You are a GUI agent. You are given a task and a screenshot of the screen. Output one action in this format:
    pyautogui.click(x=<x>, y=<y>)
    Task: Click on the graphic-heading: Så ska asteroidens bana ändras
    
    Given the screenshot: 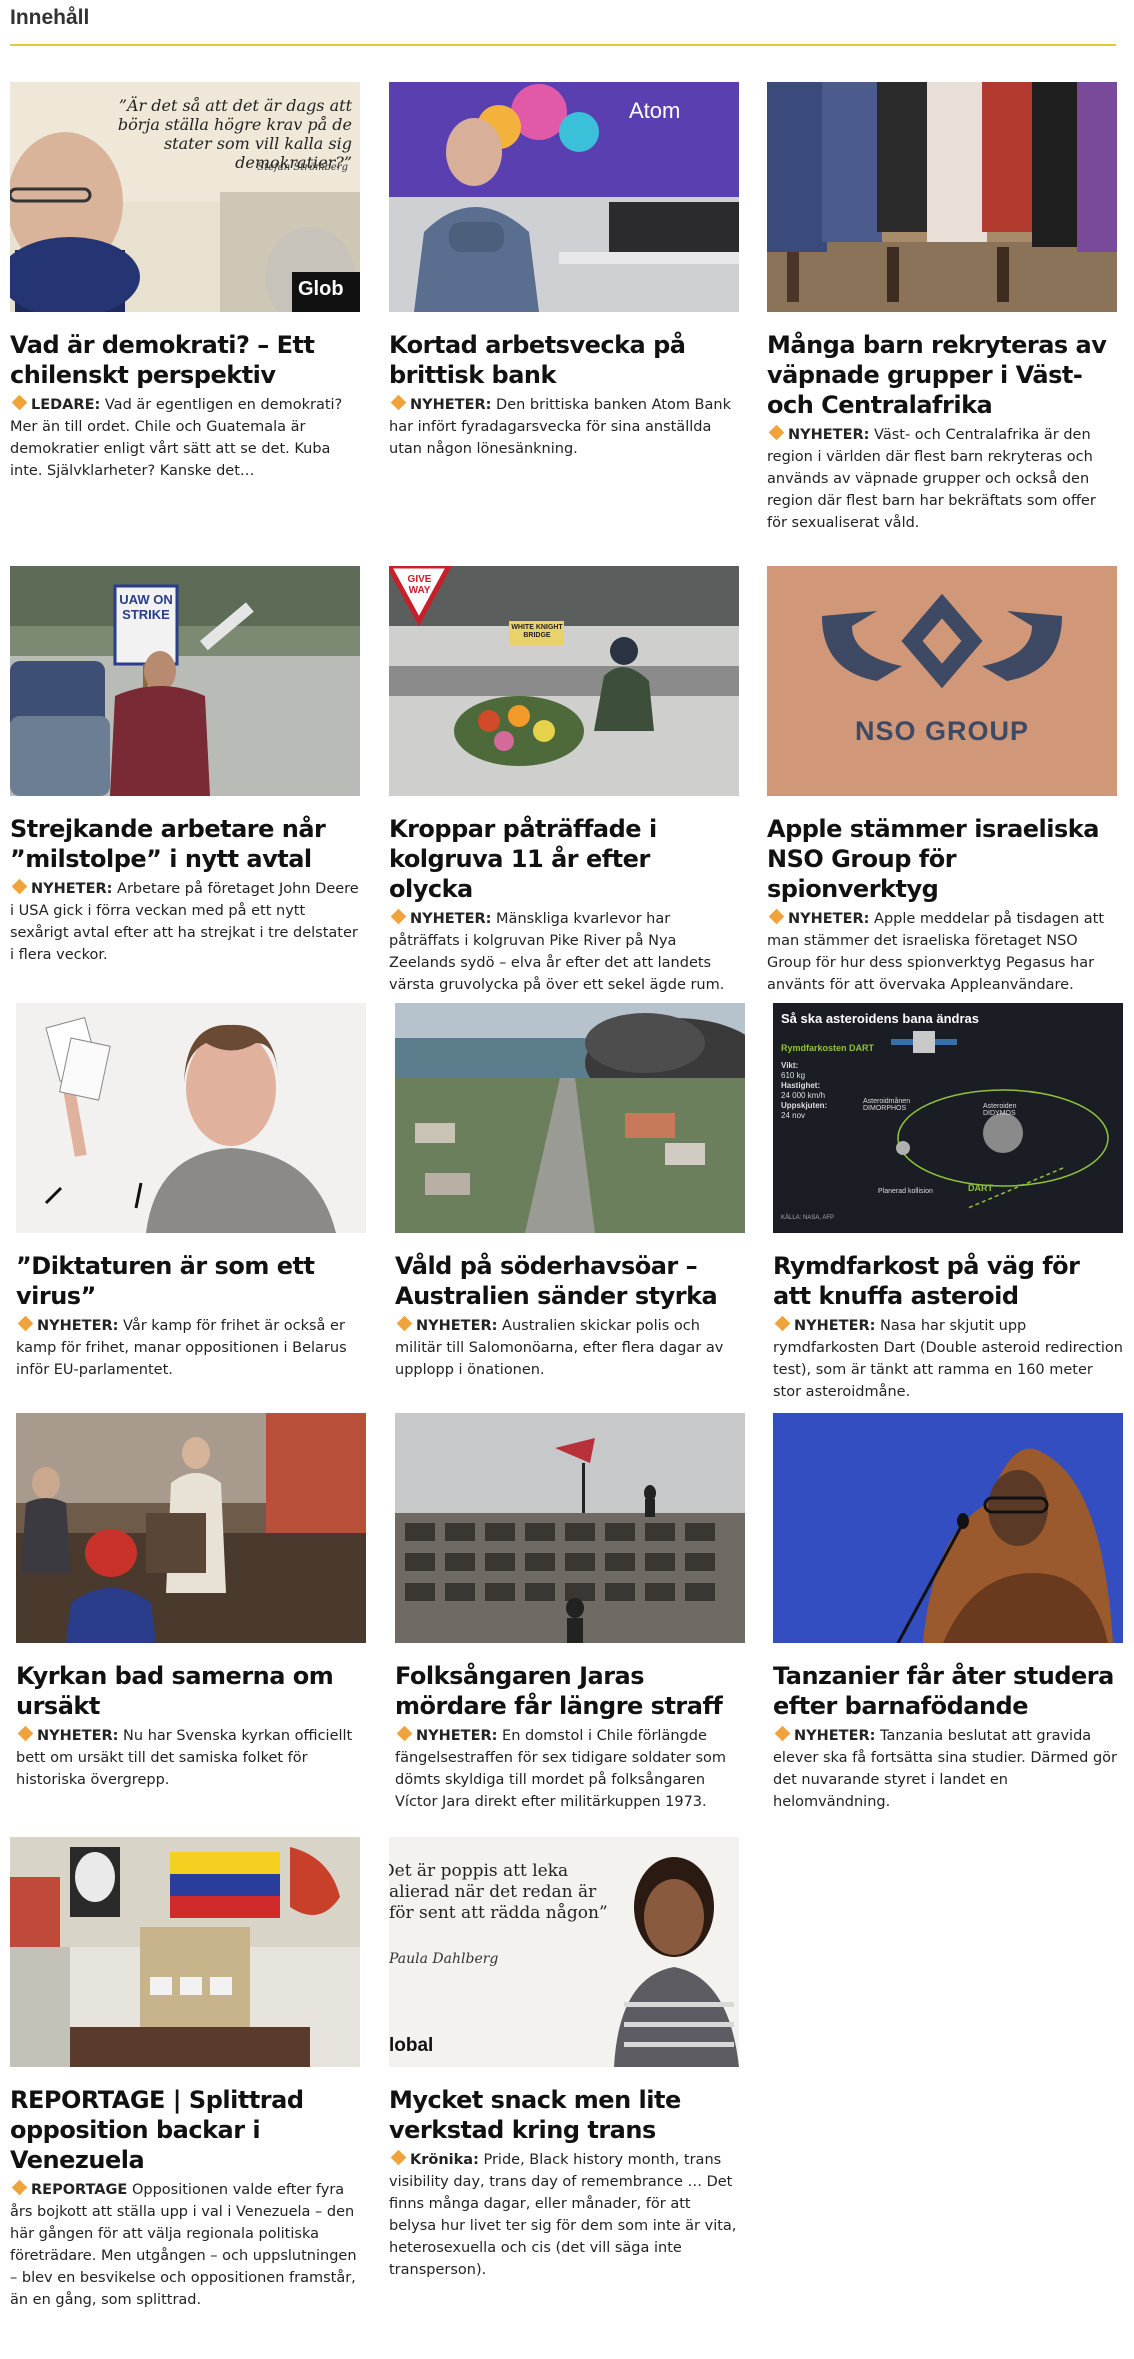 What is the action you would take?
    pyautogui.click(x=880, y=1018)
    